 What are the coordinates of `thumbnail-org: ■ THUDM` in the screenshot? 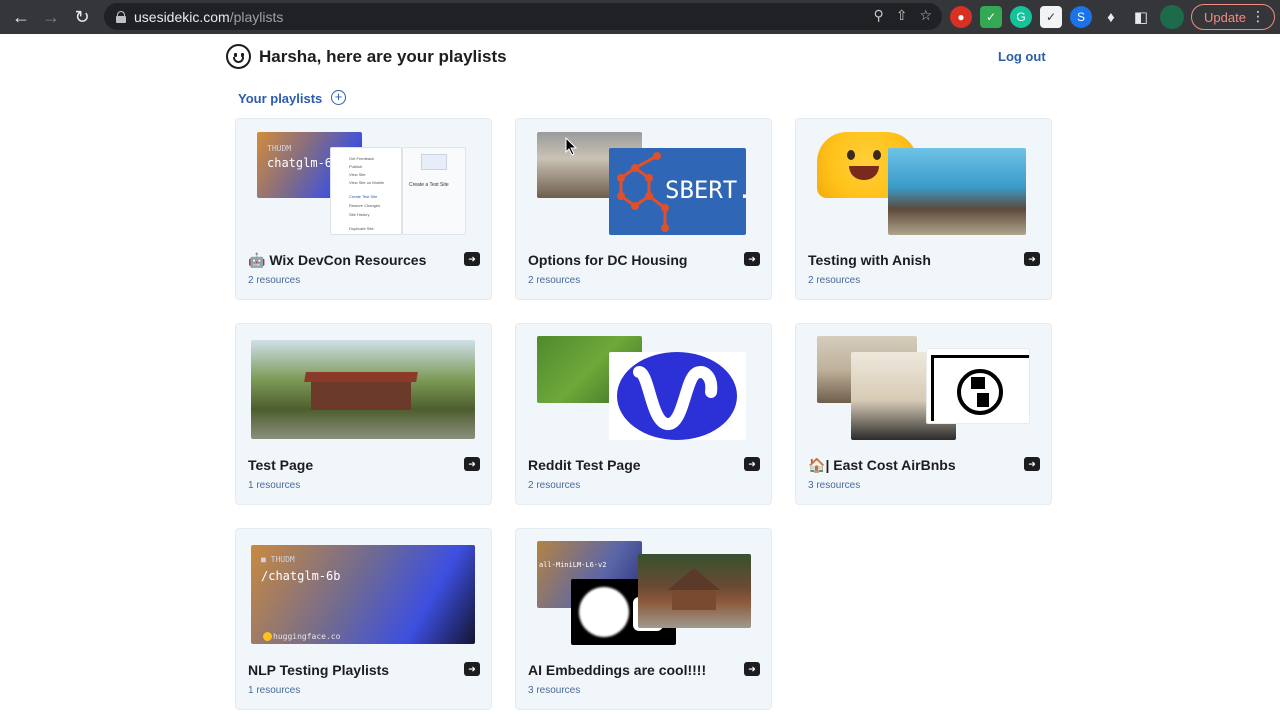 It's located at (278, 559).